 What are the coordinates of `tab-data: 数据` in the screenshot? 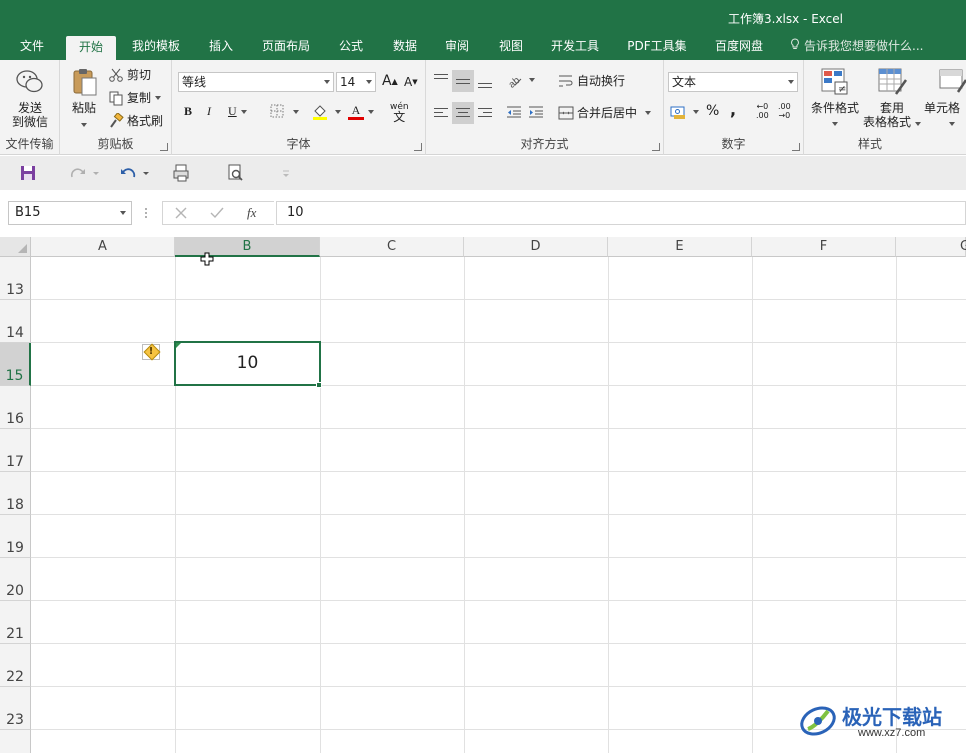 It's located at (405, 47).